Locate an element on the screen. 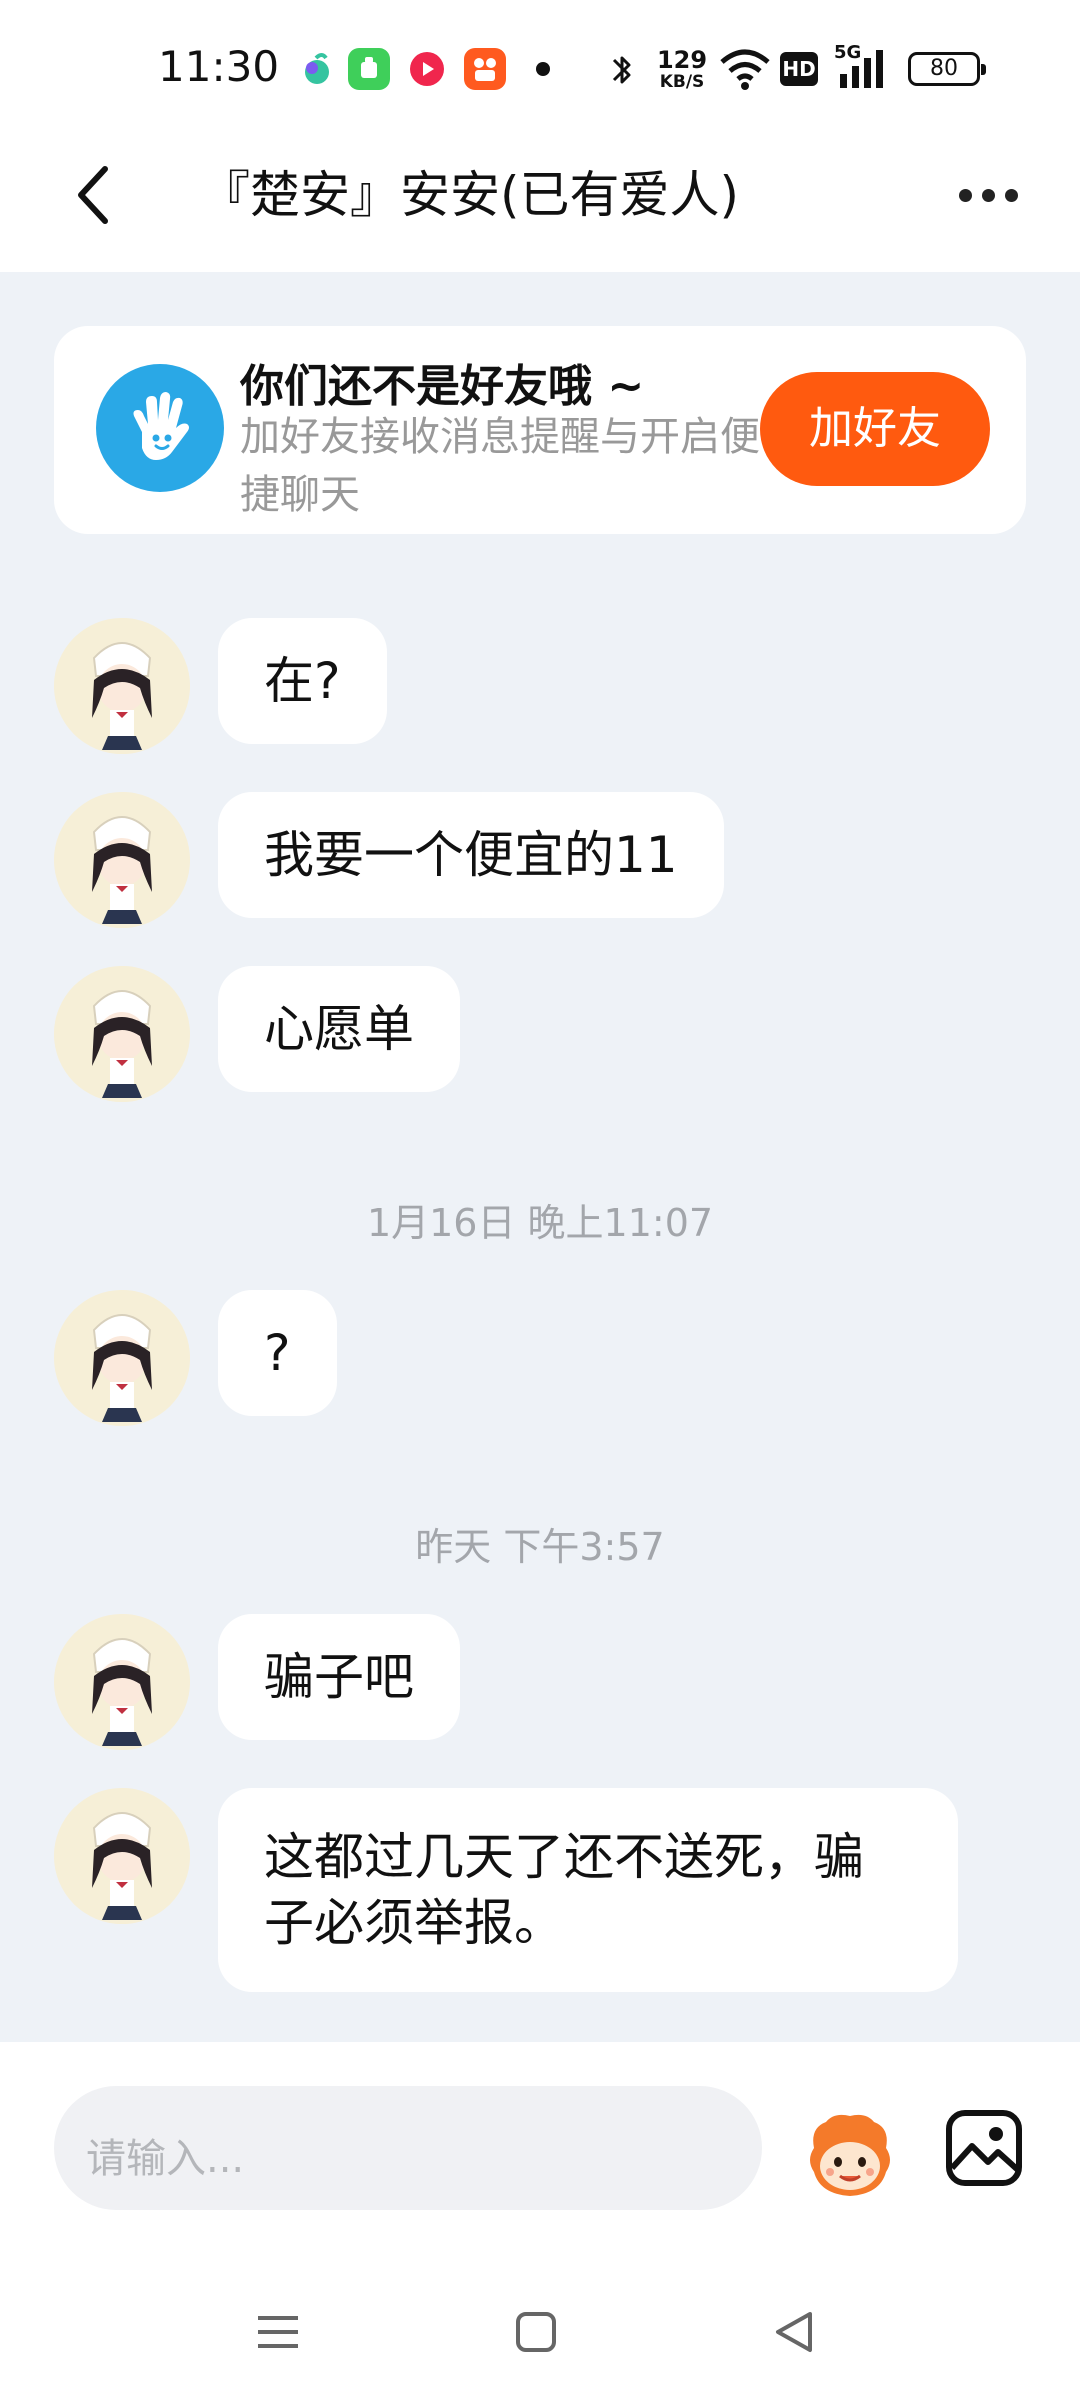 The height and width of the screenshot is (2400, 1080). mascot-emoji-icon is located at coordinates (850, 2155).